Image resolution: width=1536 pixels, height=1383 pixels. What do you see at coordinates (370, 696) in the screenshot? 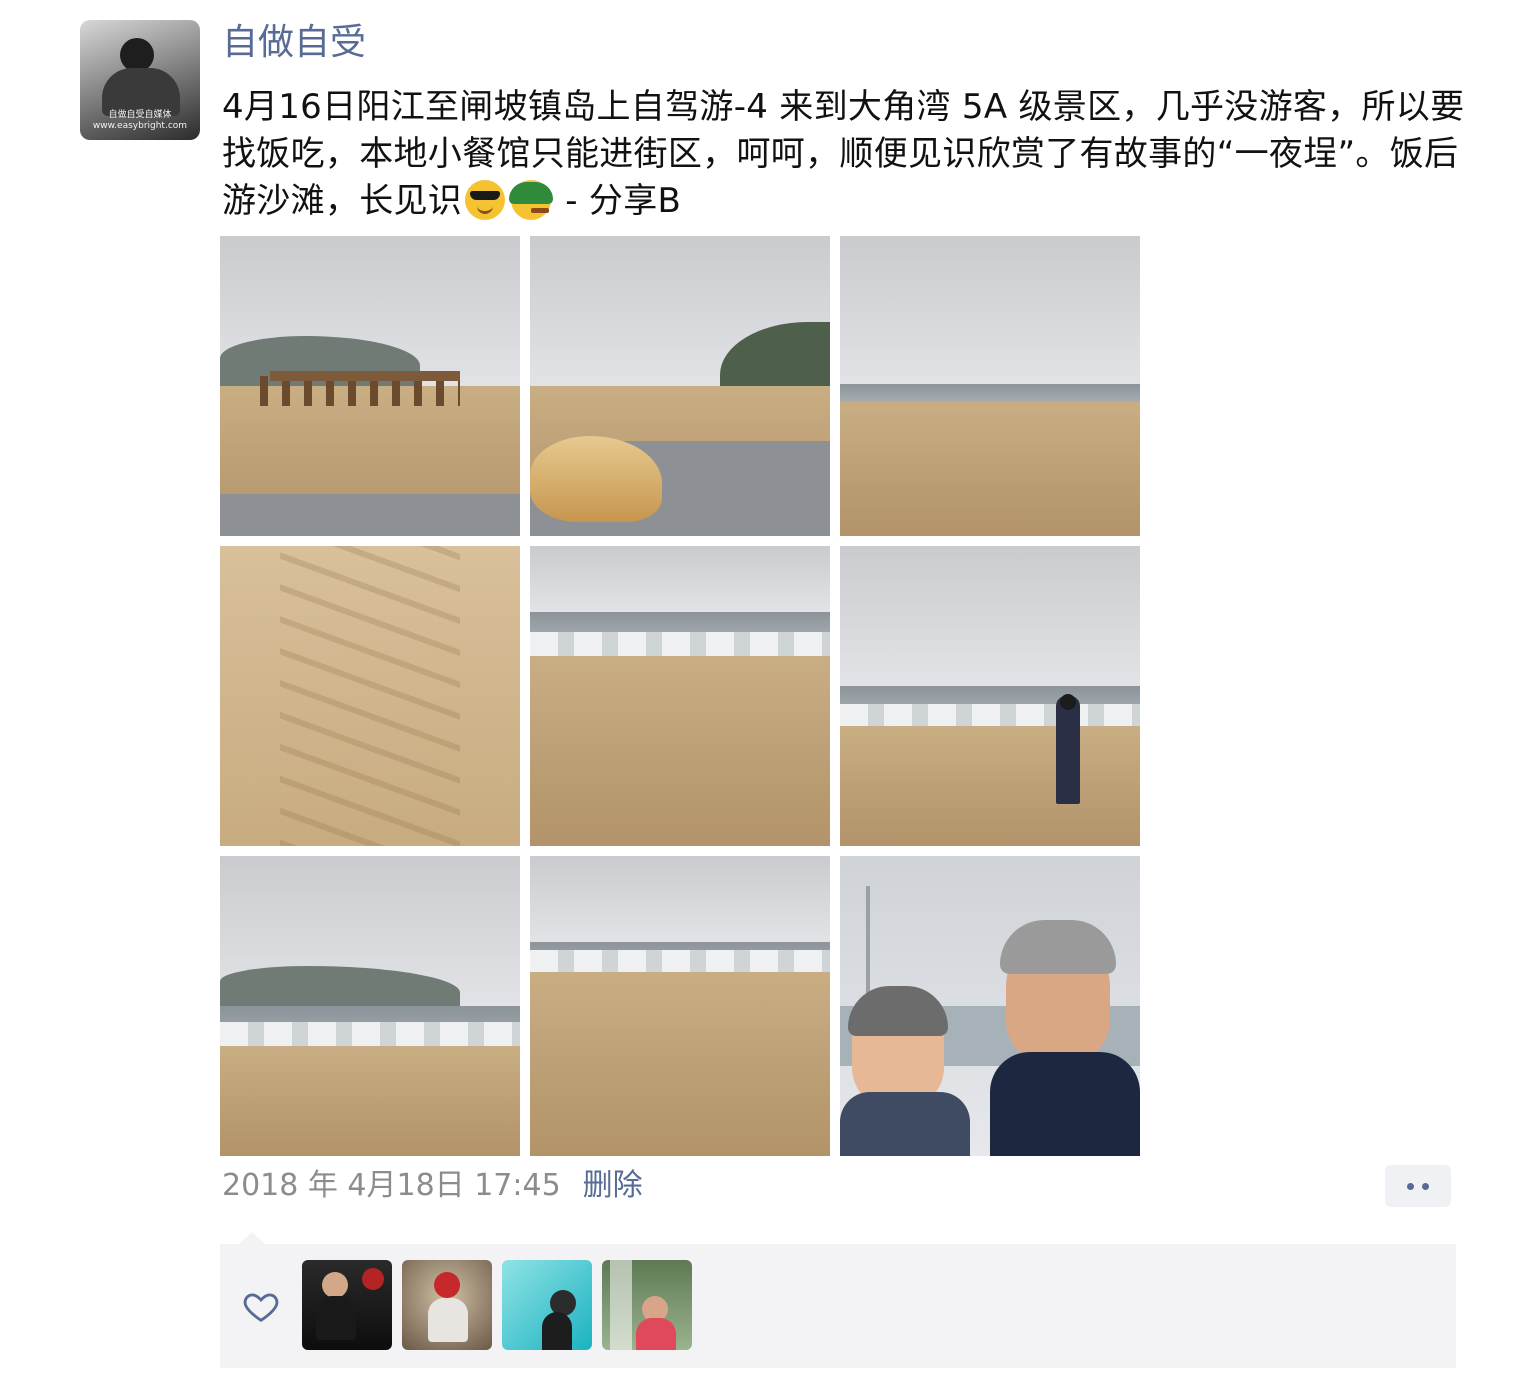
I see `photo-sand-footprints` at bounding box center [370, 696].